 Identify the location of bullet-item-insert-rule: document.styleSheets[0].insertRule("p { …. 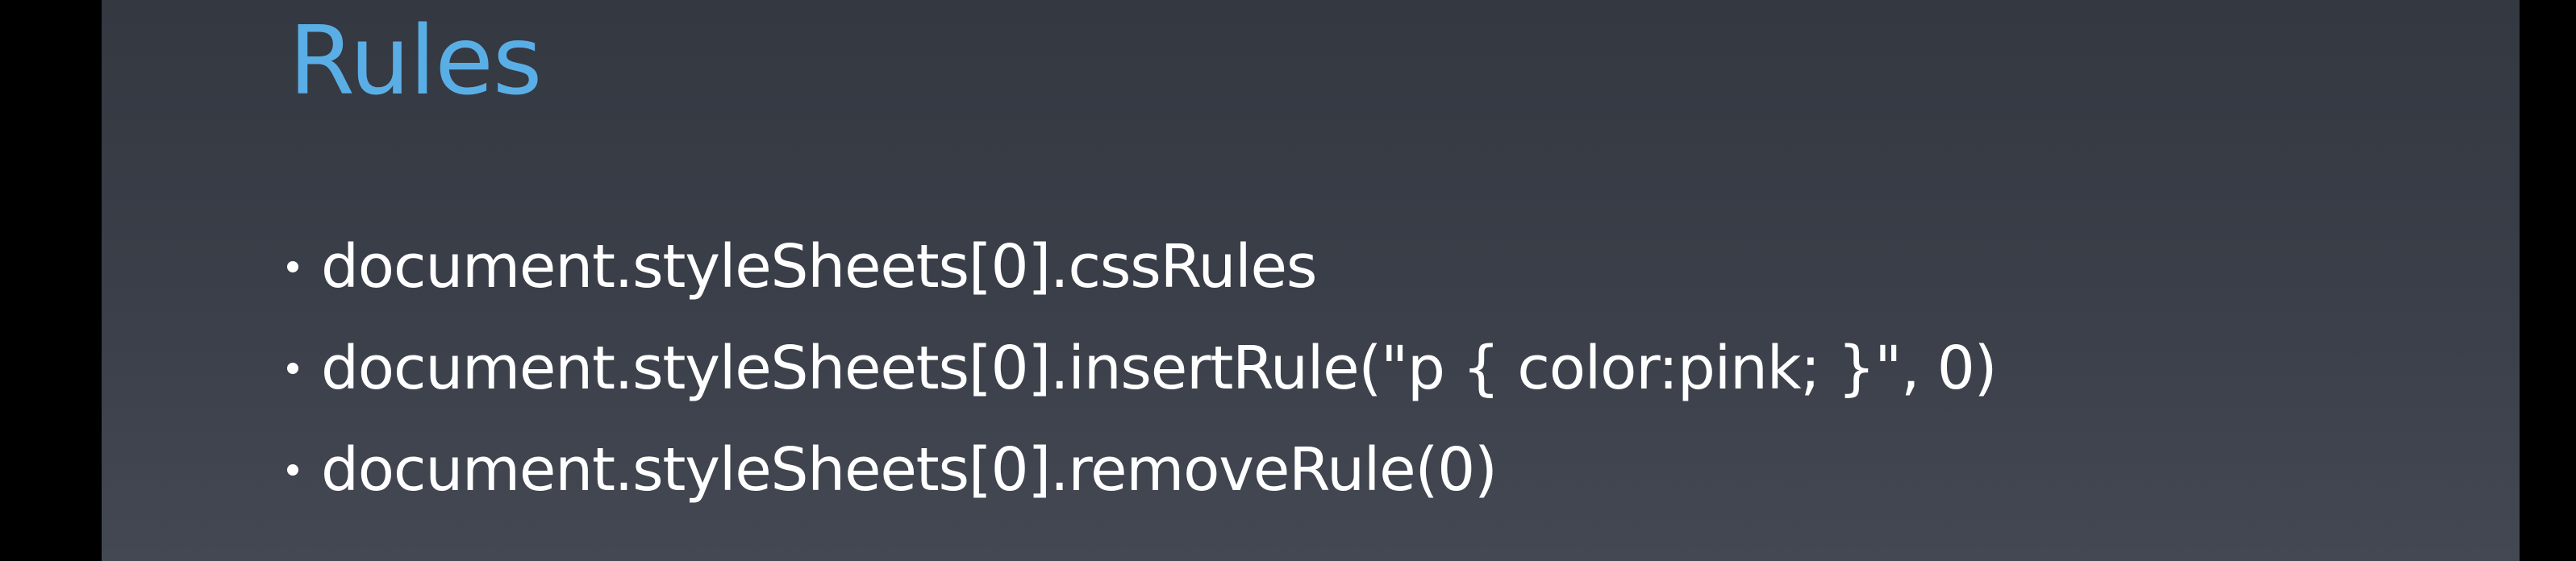
(1142, 368).